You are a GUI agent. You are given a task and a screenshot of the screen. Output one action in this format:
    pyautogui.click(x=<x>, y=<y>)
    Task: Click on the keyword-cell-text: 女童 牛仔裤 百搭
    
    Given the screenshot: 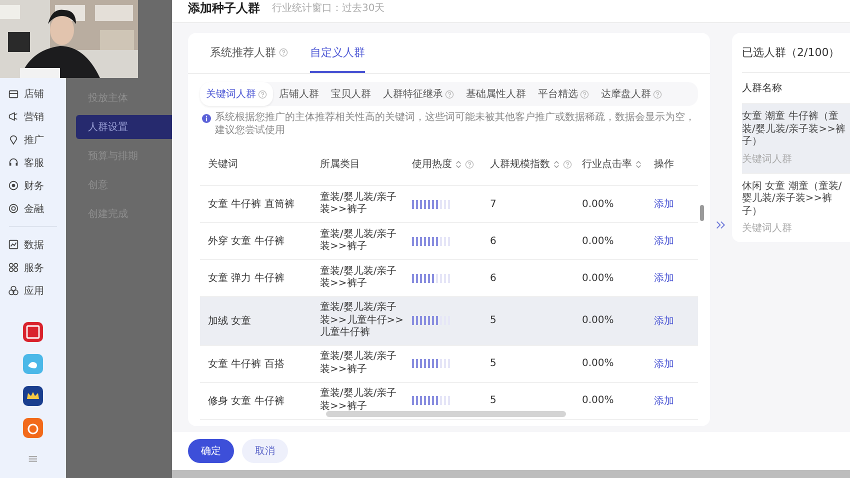 What is the action you would take?
    pyautogui.click(x=246, y=364)
    